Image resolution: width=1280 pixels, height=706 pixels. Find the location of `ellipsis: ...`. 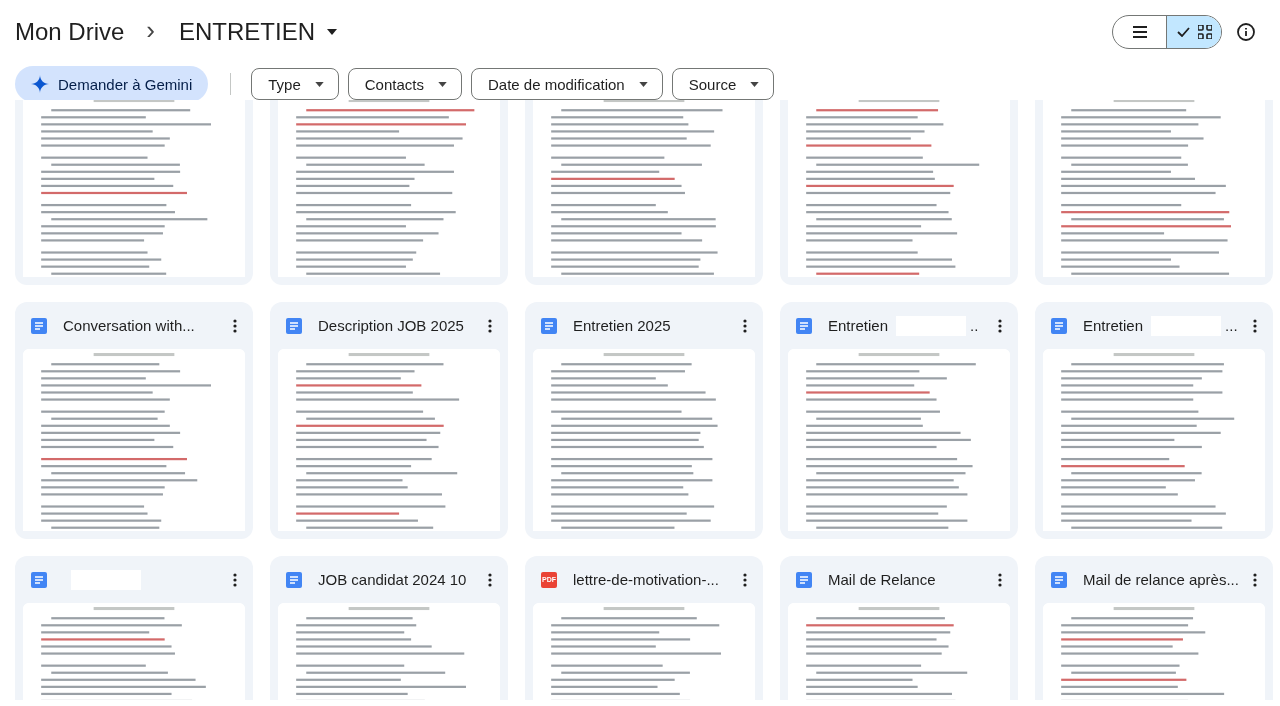

ellipsis: ... is located at coordinates (1231, 325).